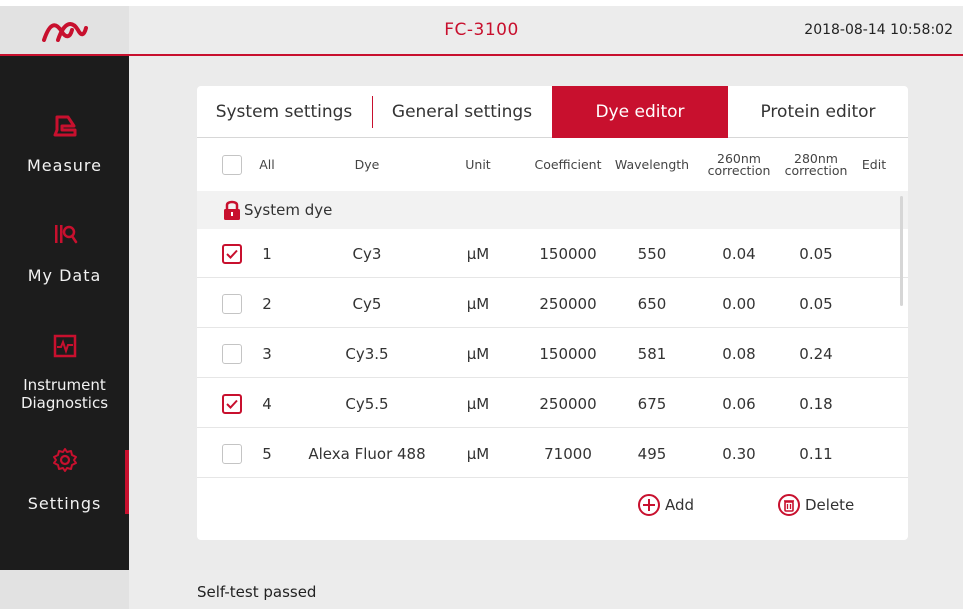  I want to click on sidebar-item-label: Settings, so click(64, 503).